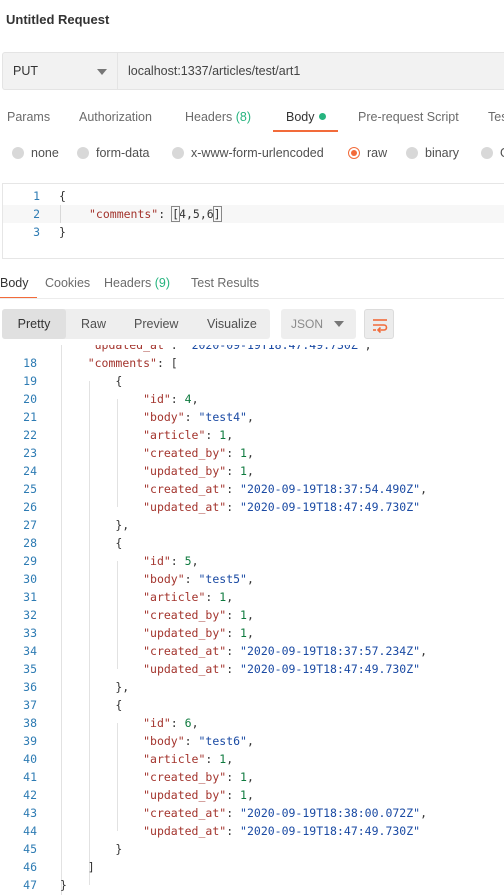 The height and width of the screenshot is (895, 504). What do you see at coordinates (30, 741) in the screenshot?
I see `line-number: 39` at bounding box center [30, 741].